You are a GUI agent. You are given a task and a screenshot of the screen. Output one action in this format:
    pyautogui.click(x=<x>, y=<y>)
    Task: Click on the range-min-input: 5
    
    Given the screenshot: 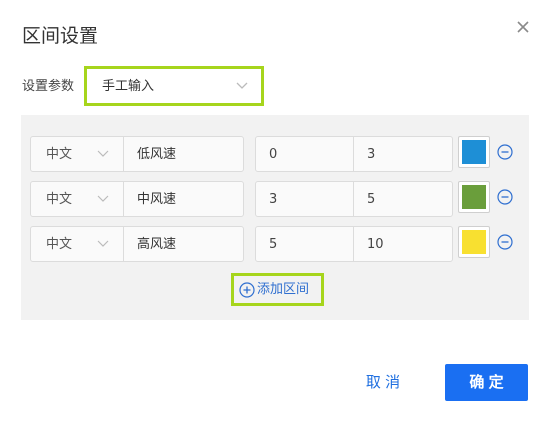 What is the action you would take?
    pyautogui.click(x=305, y=244)
    